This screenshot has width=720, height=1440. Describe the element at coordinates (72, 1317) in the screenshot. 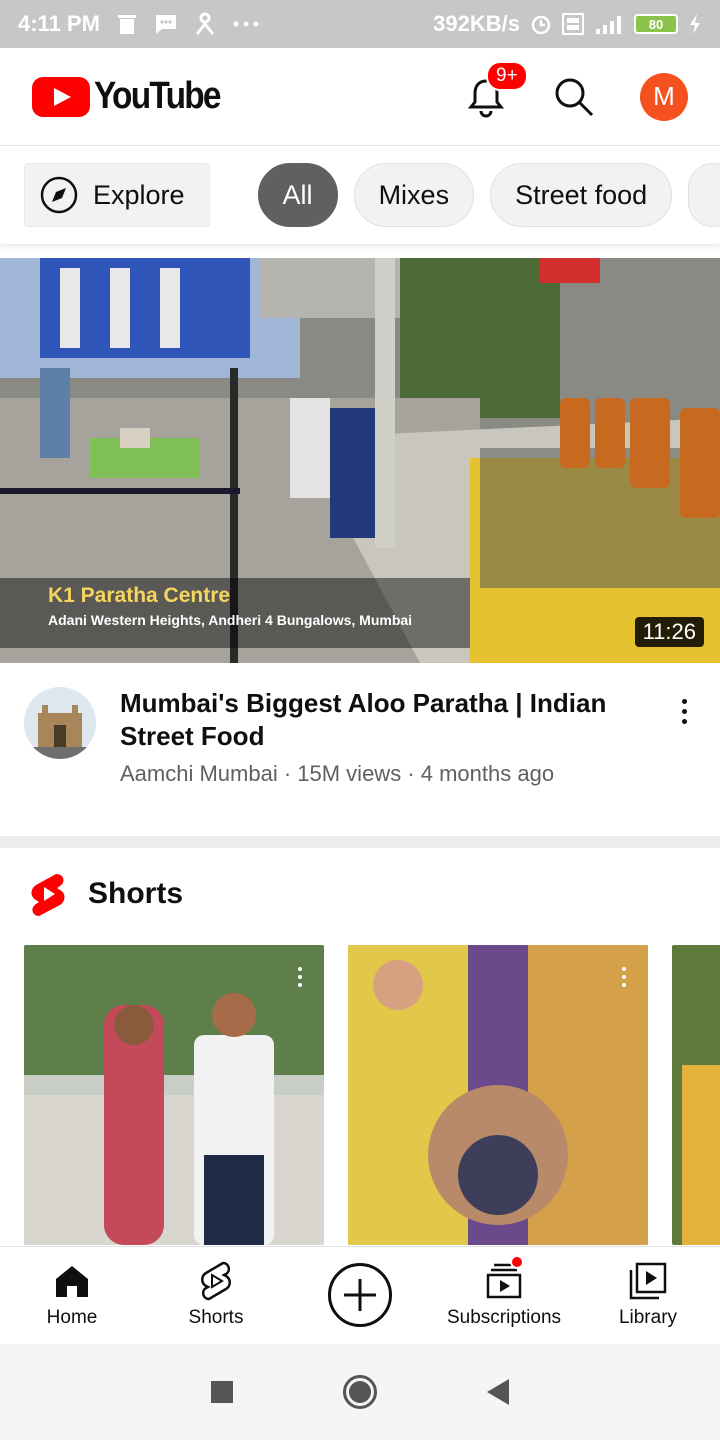

I see `nav-home-label: Home` at that location.